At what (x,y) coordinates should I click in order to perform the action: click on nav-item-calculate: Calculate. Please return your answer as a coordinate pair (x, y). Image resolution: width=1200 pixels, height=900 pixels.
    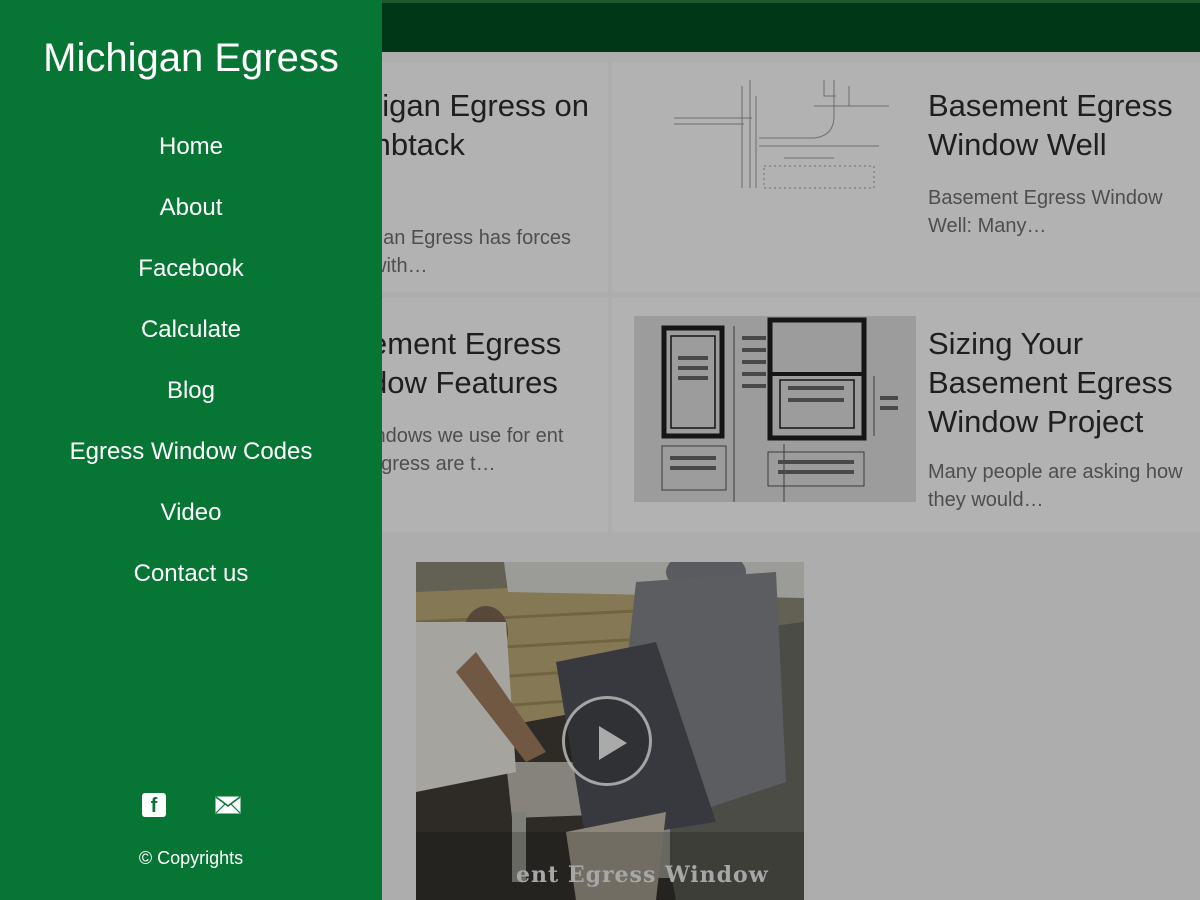
    Looking at the image, I should click on (191, 329).